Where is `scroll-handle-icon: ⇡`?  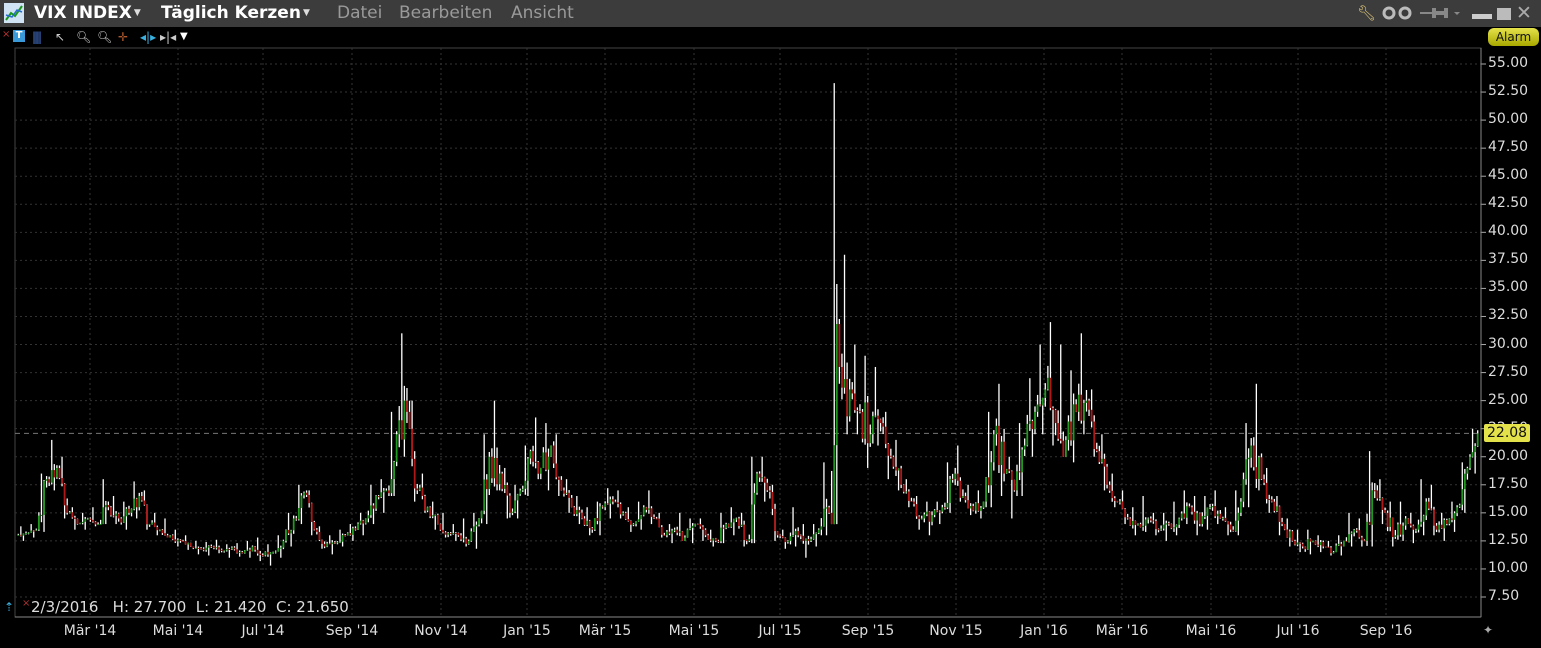
scroll-handle-icon: ⇡ is located at coordinates (9, 607).